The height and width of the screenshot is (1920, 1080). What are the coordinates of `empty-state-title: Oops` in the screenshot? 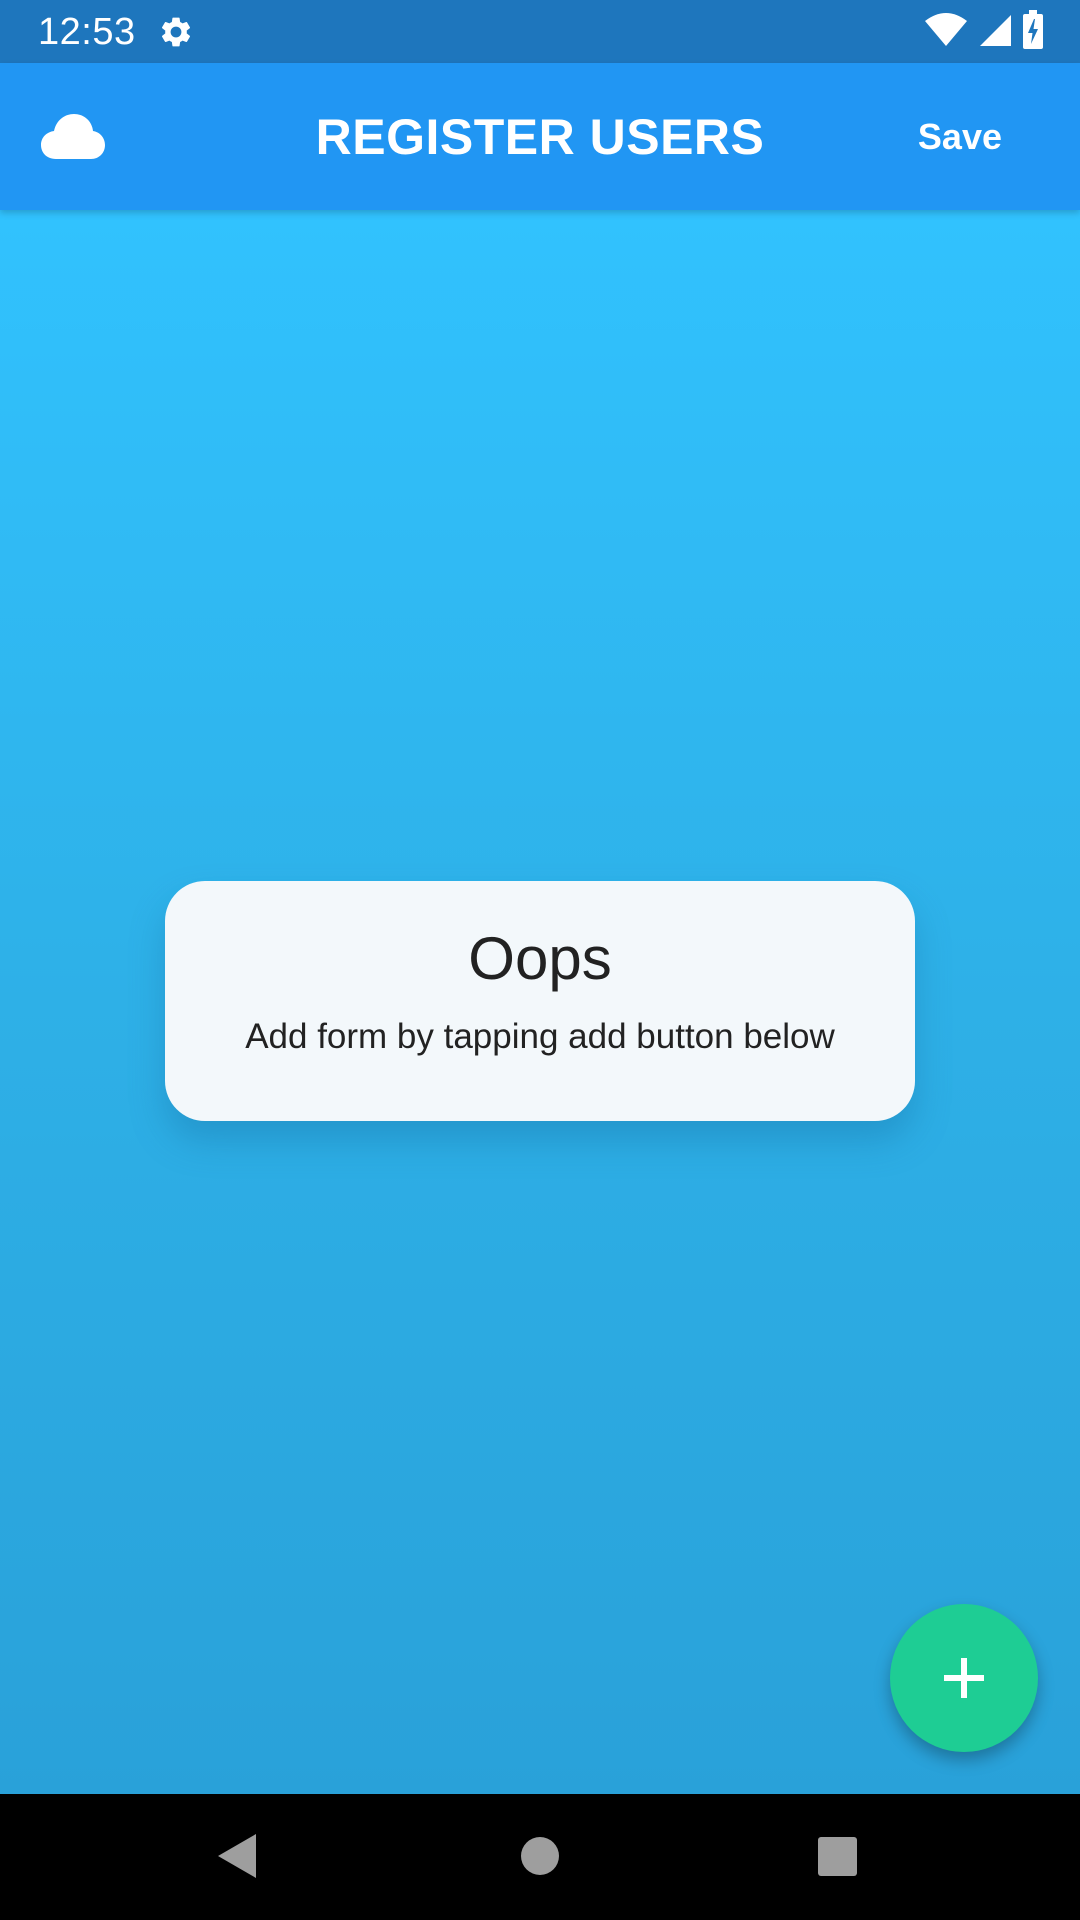 It's located at (540, 958).